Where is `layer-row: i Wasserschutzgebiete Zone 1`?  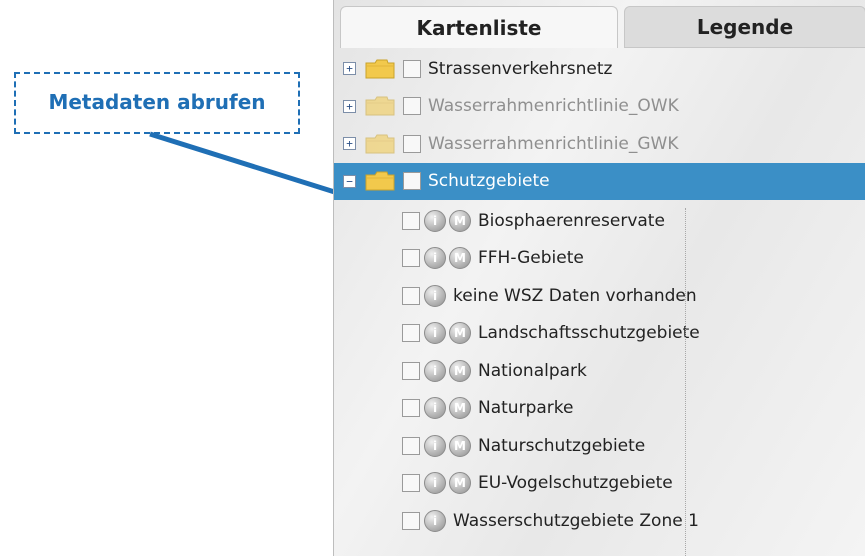
layer-row: i Wasserschutzgebiete Zone 1 is located at coordinates (599, 520).